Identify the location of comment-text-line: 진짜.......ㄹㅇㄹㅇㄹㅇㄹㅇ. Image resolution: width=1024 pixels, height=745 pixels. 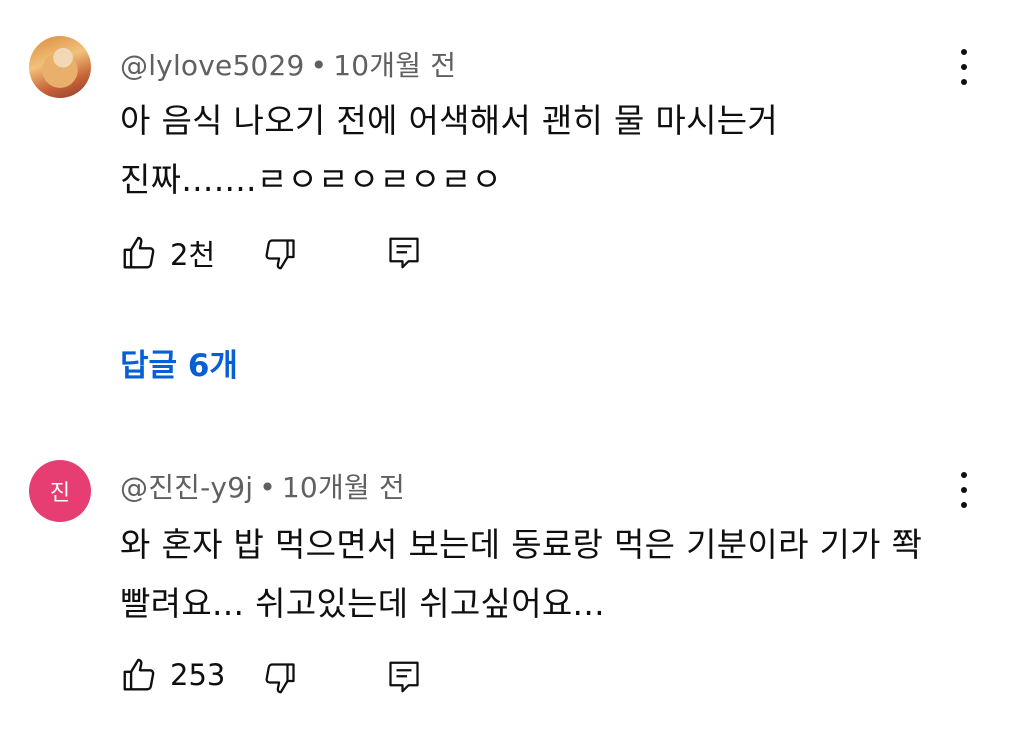
(311, 179).